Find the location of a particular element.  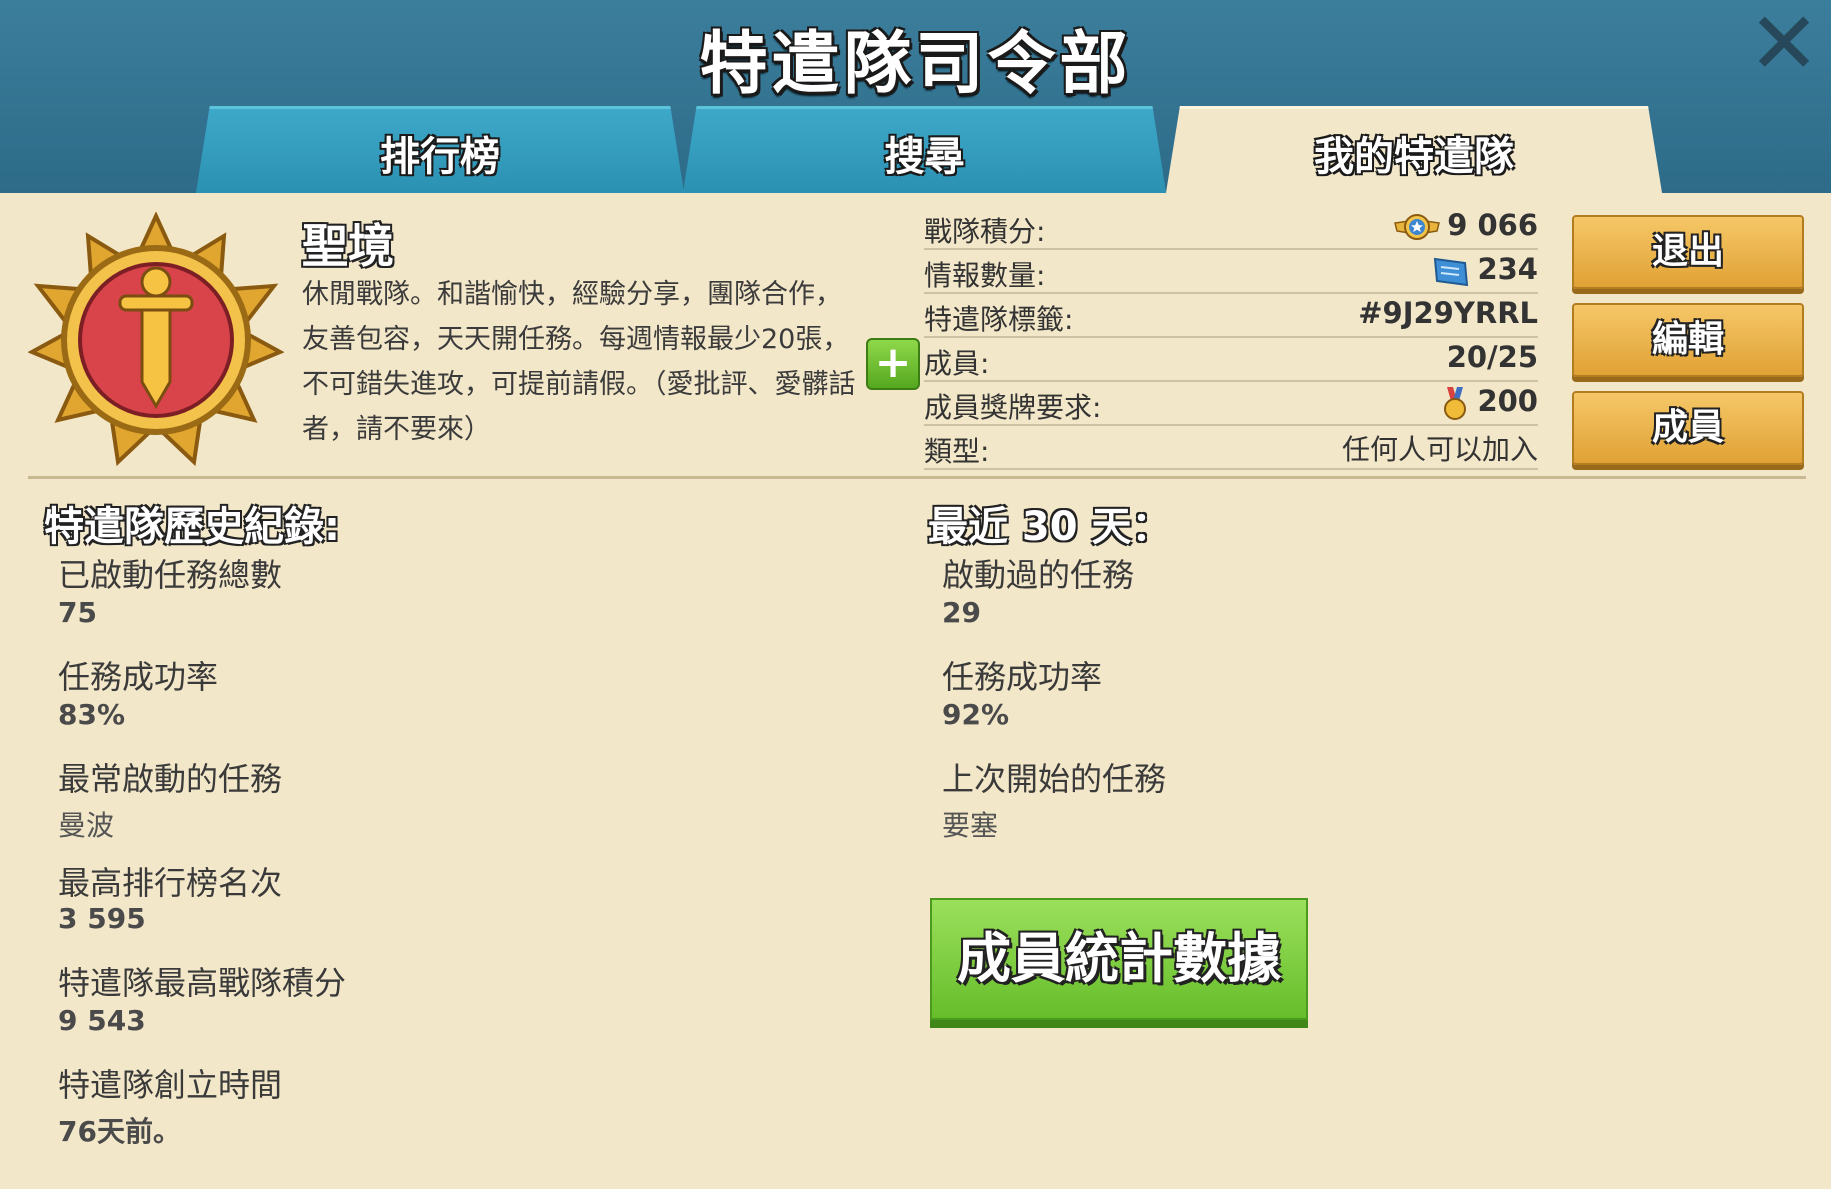

history-label: 已啟動任務總數 is located at coordinates (170, 575).